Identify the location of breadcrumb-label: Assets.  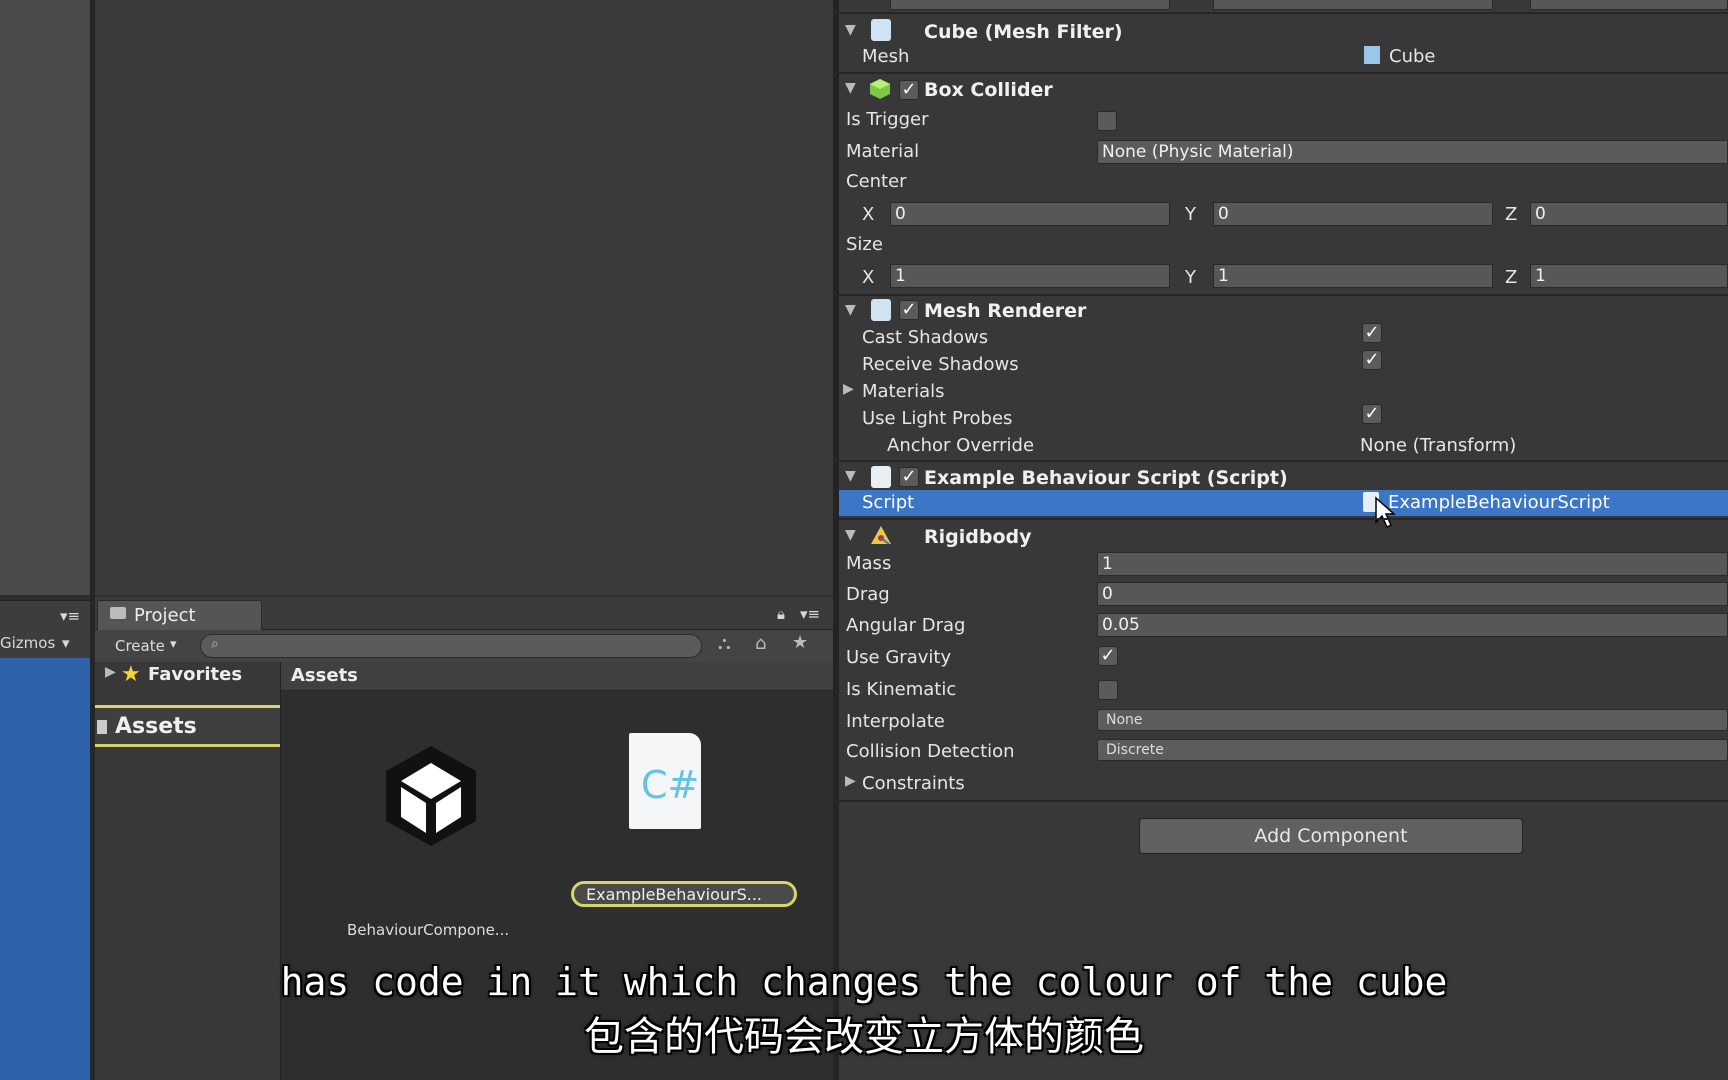
(324, 675).